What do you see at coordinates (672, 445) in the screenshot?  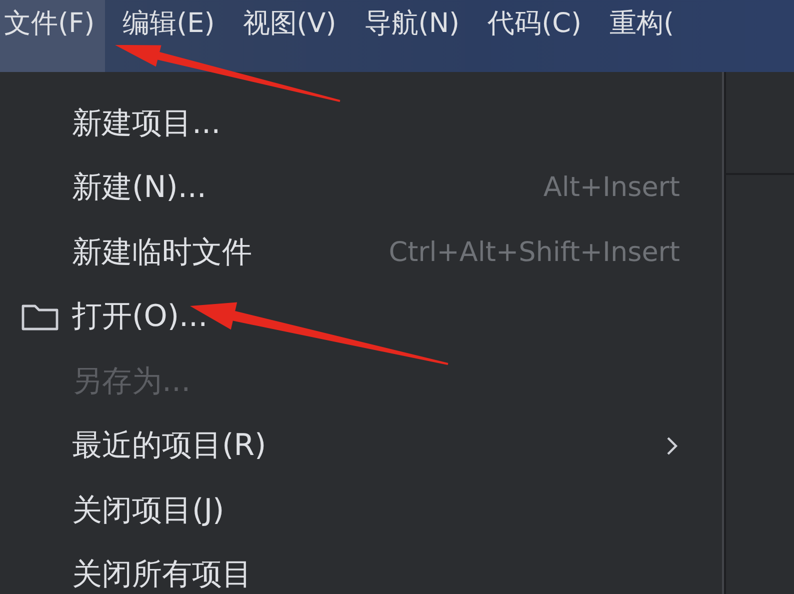 I see `chevron-right-icon` at bounding box center [672, 445].